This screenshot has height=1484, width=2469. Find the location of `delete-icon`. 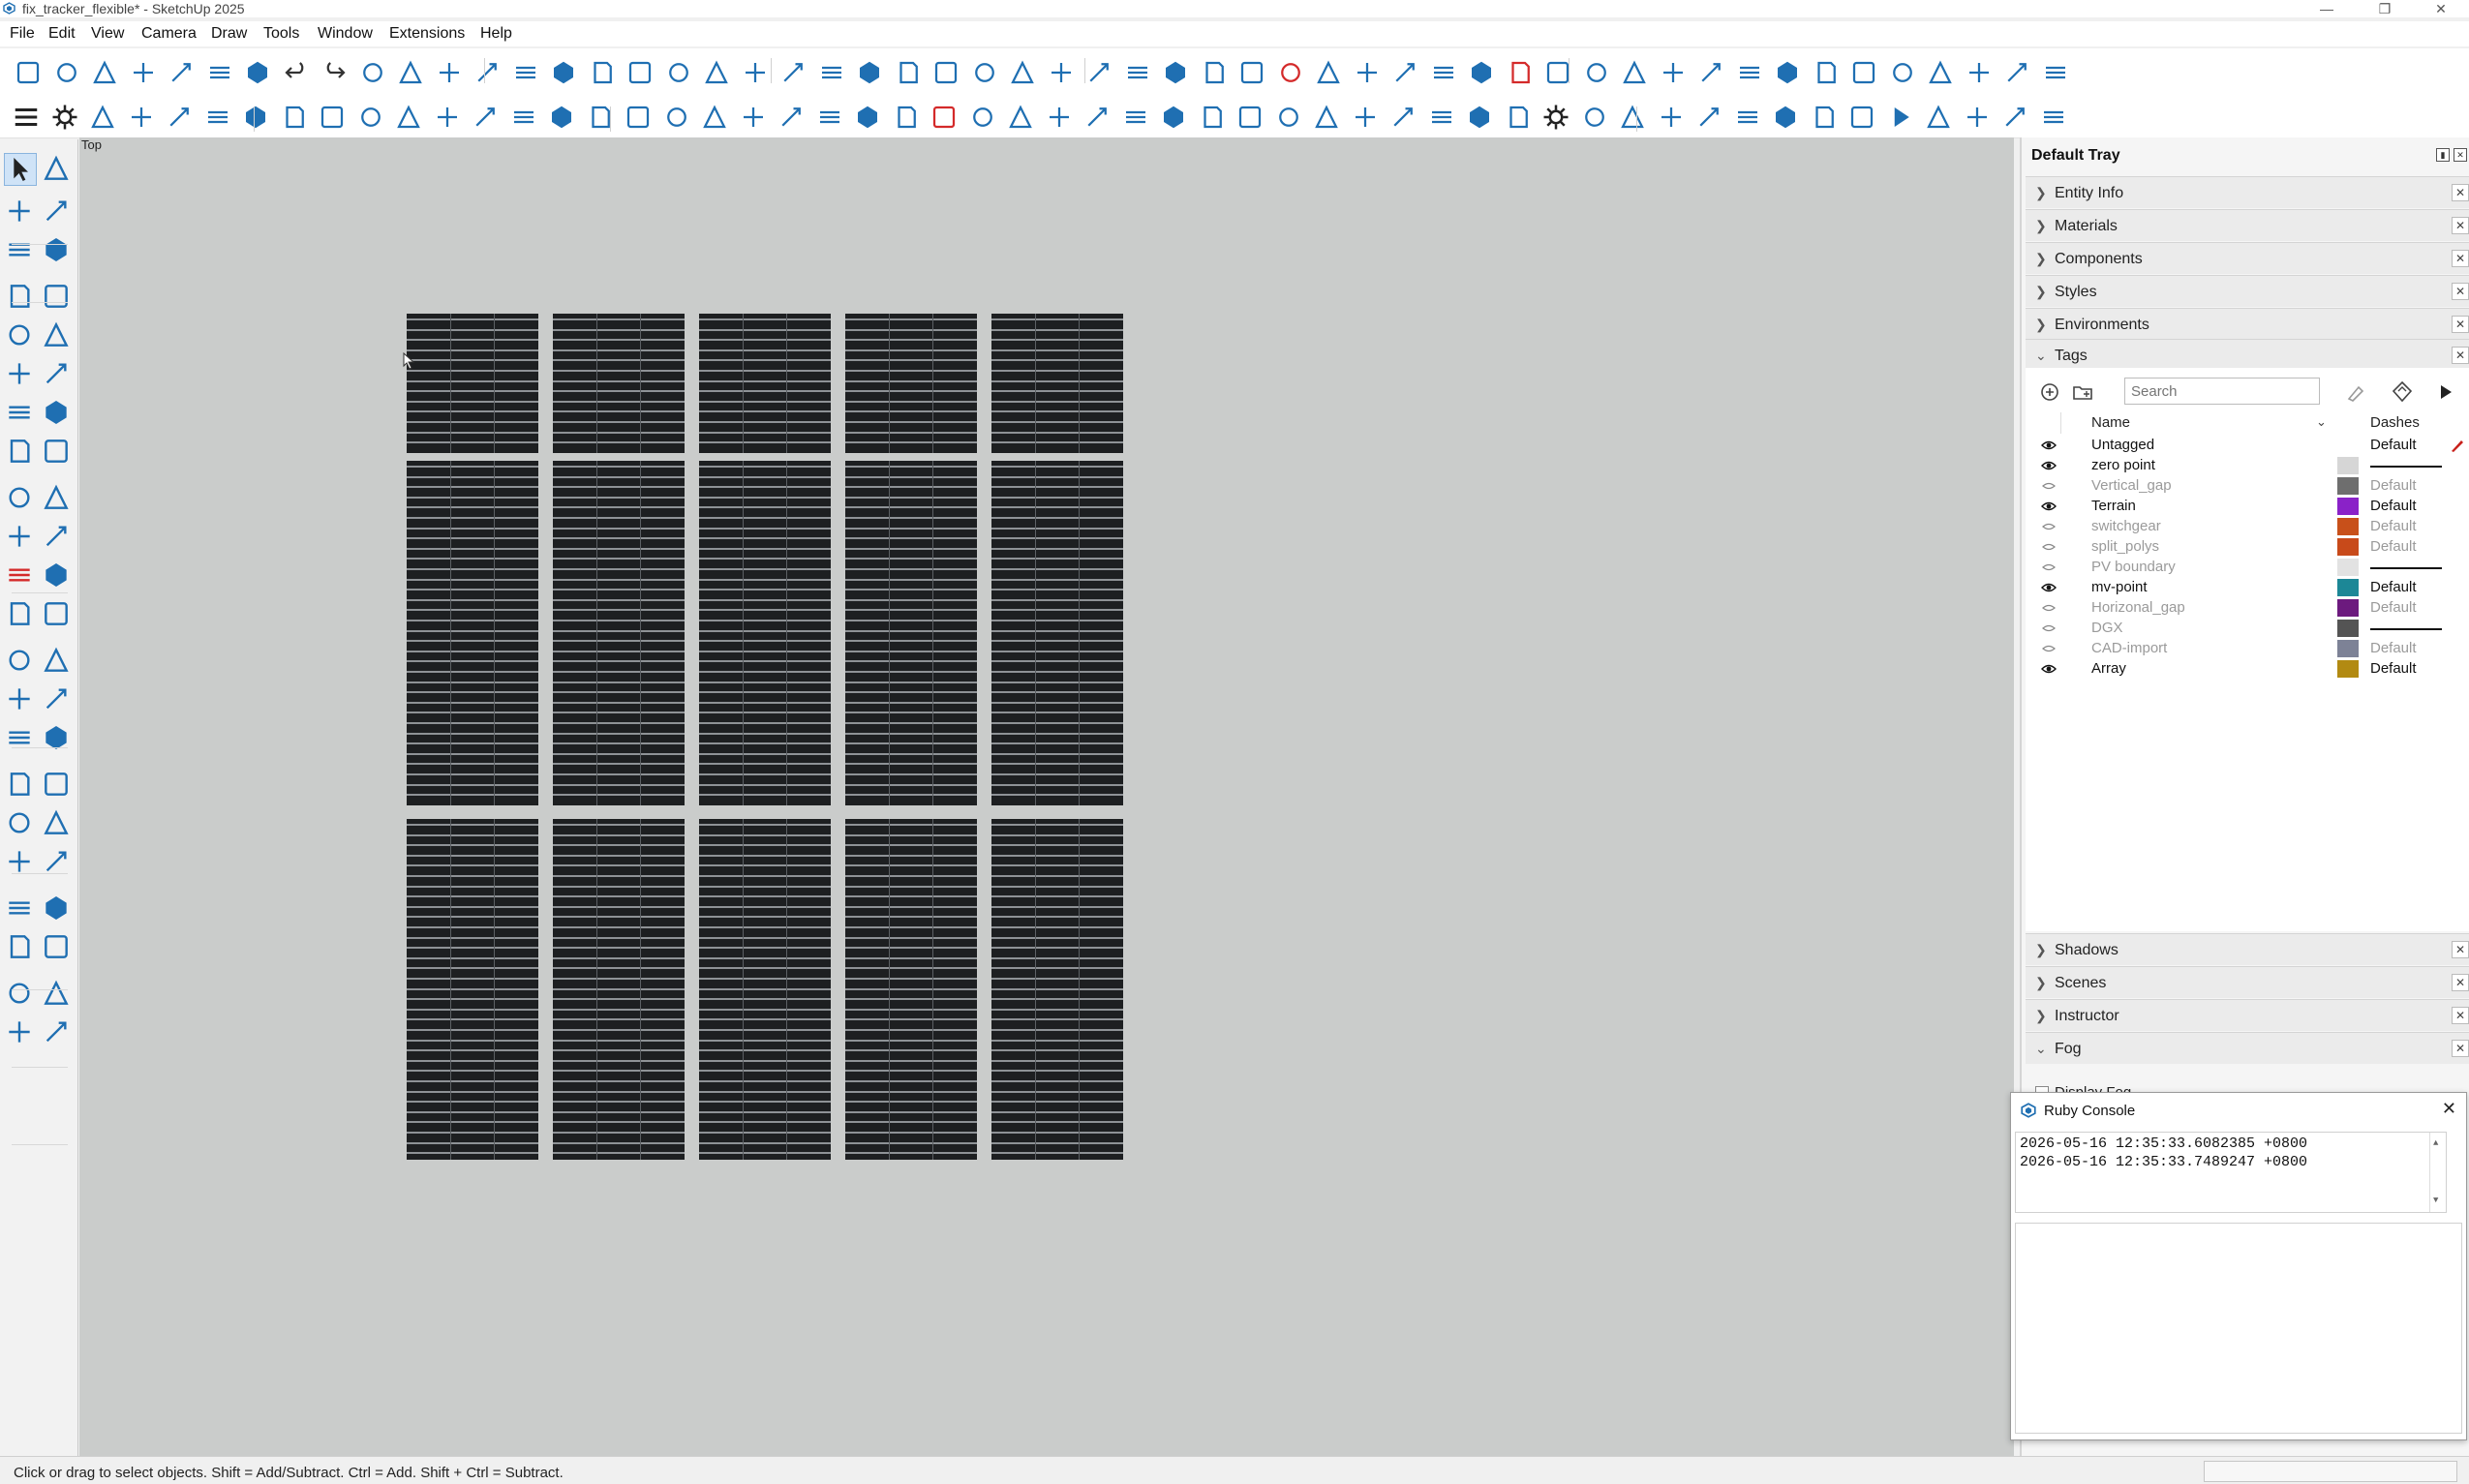

delete-icon is located at coordinates (371, 117).